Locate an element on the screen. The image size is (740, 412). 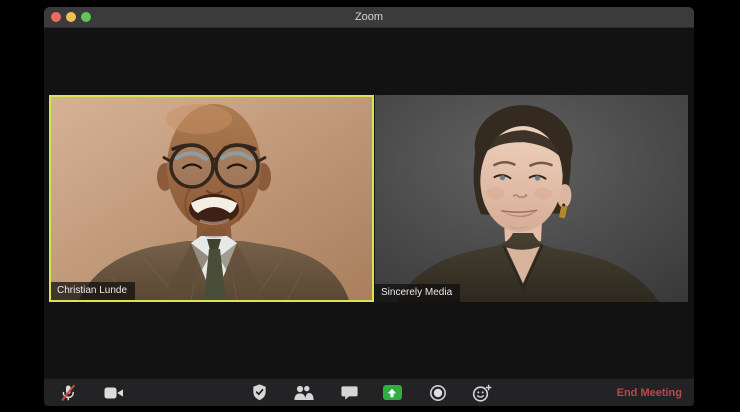
stop-video-button is located at coordinates (114, 392).